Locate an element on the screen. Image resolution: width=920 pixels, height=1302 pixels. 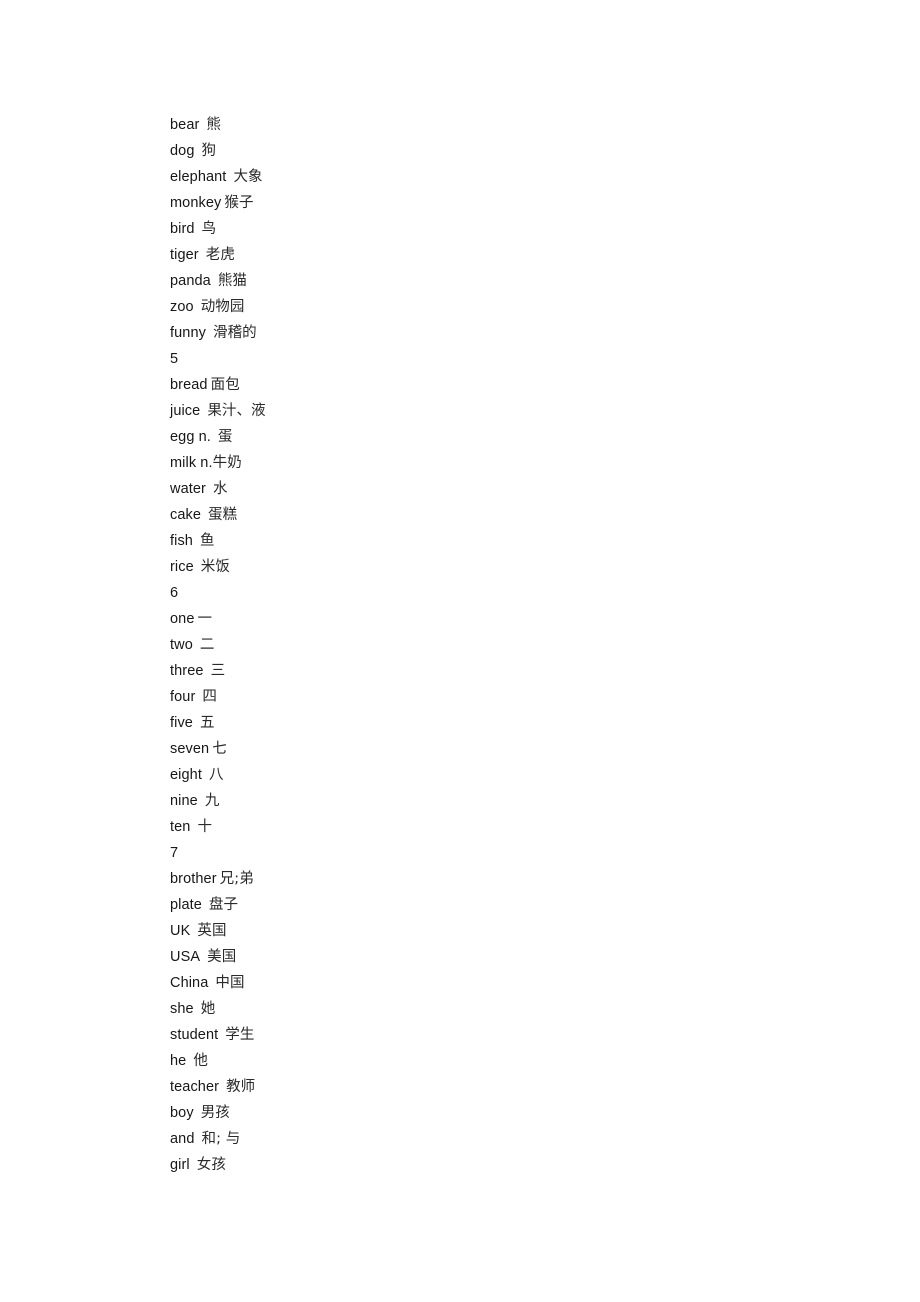
vocabulary-entry: girl 女孩 is located at coordinates (480, 1165).